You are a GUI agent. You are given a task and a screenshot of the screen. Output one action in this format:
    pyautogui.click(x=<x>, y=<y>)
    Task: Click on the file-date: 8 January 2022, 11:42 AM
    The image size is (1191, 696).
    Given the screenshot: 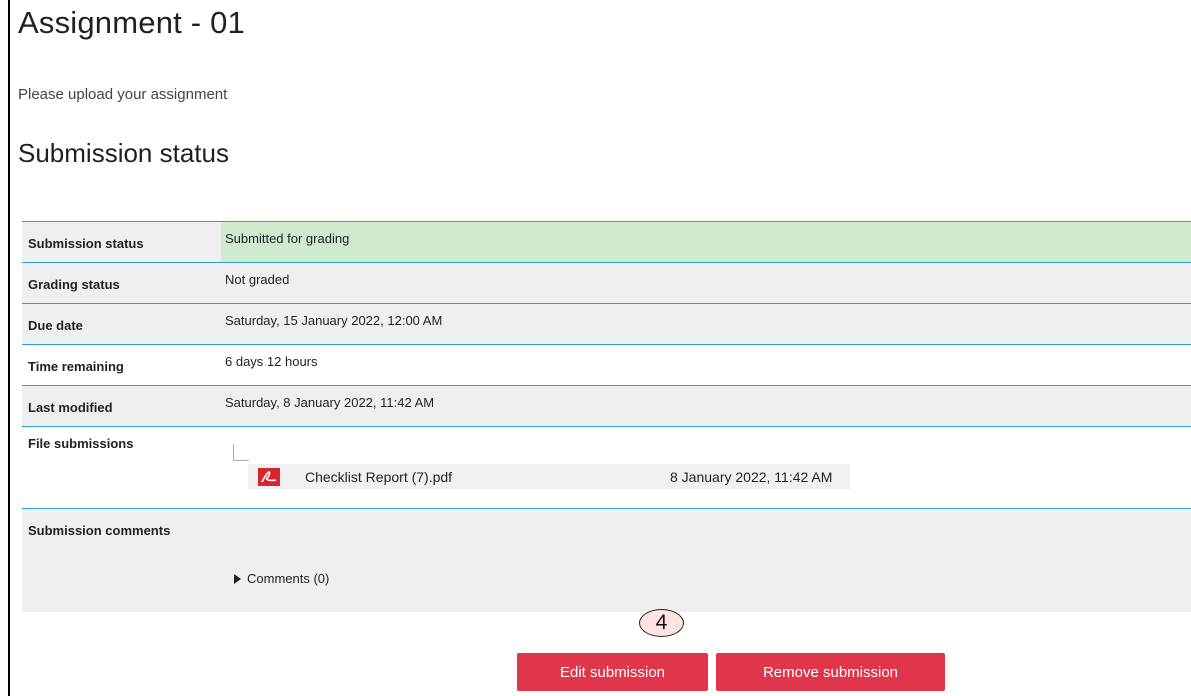 What is the action you would take?
    pyautogui.click(x=751, y=477)
    